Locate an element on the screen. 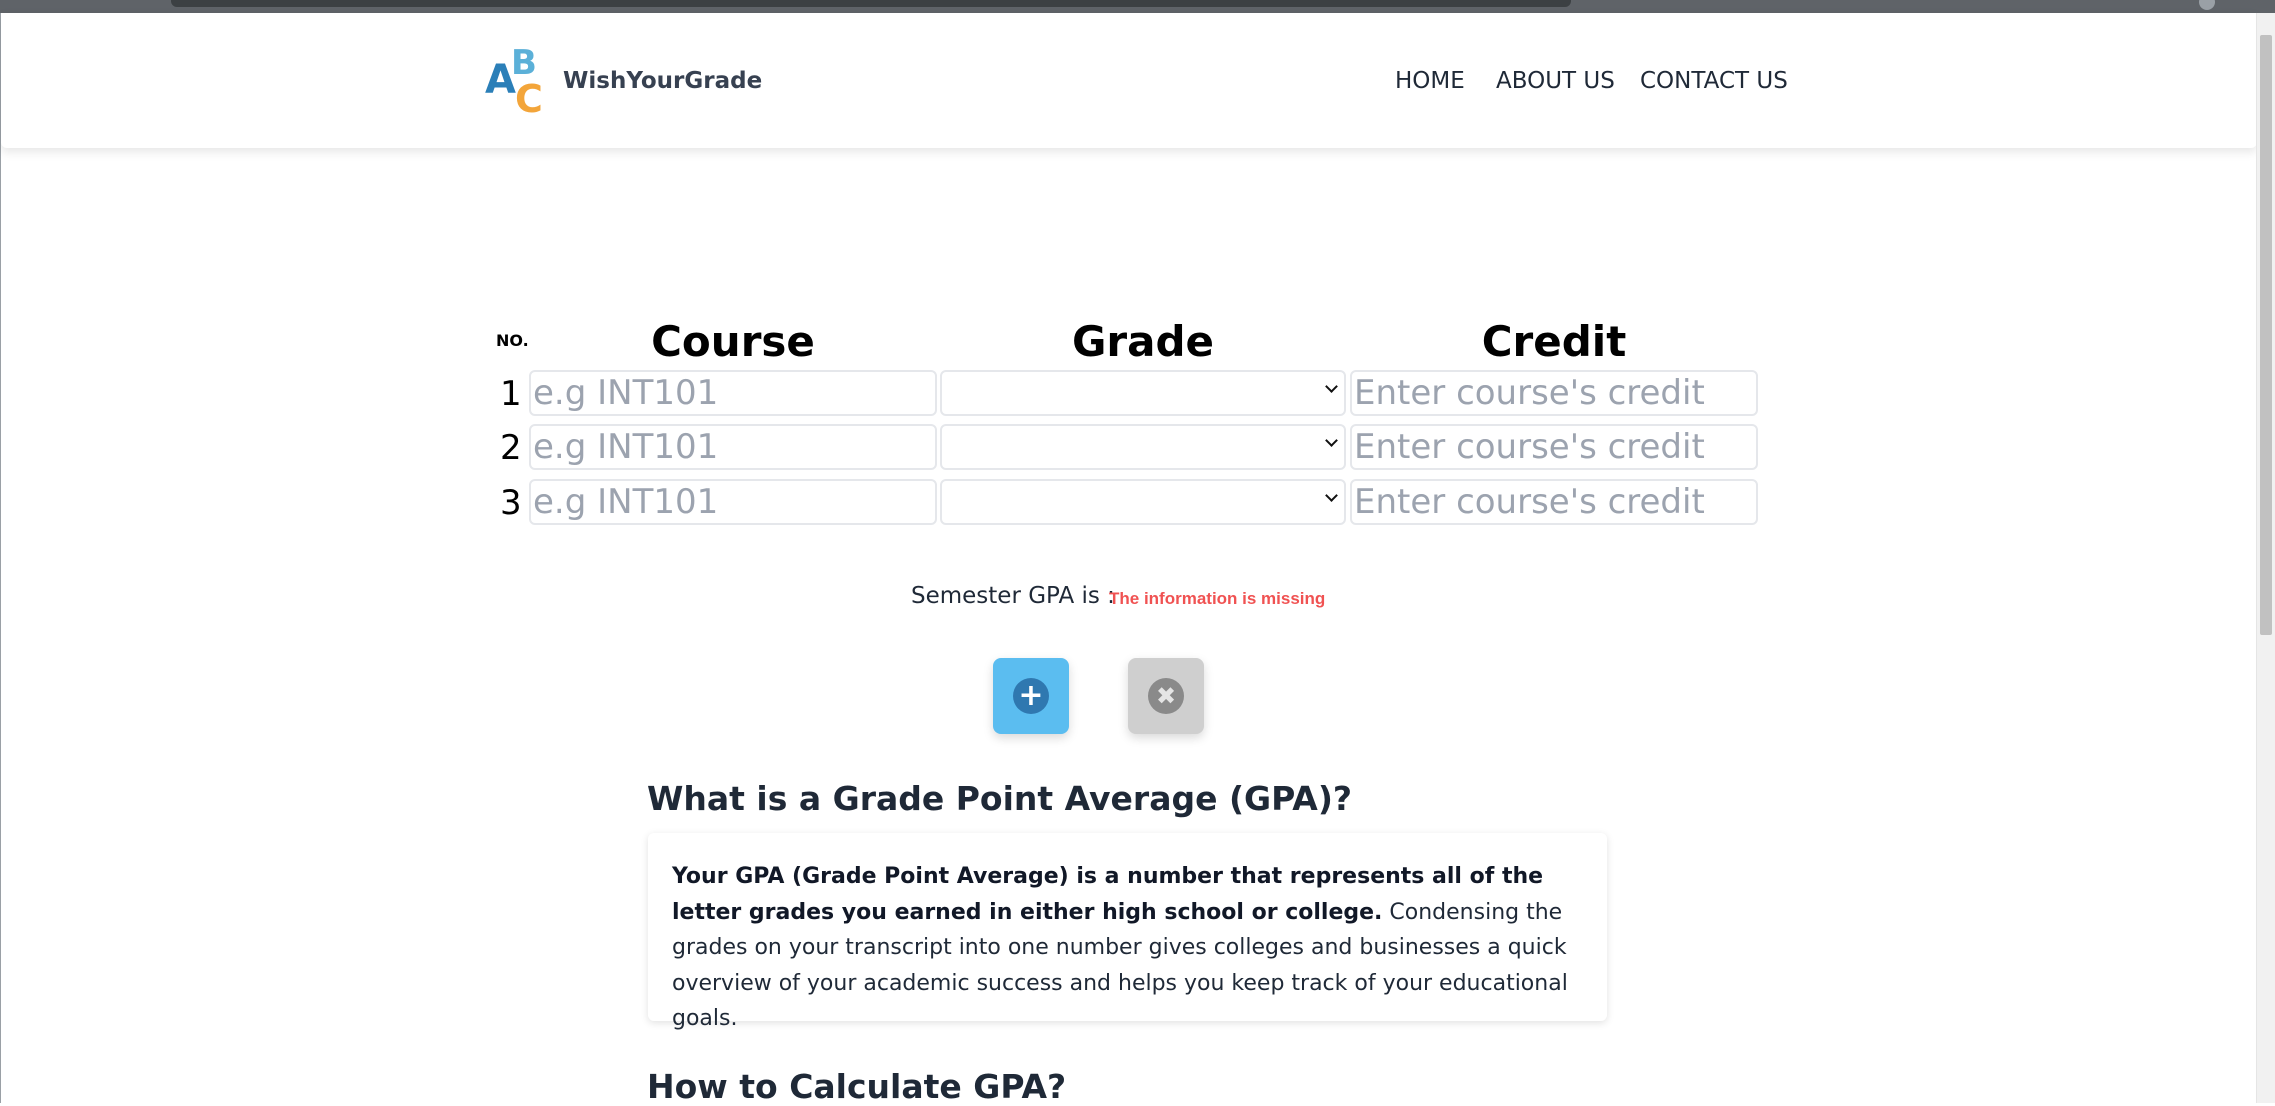 The image size is (2275, 1106). row-number: 2 is located at coordinates (511, 448).